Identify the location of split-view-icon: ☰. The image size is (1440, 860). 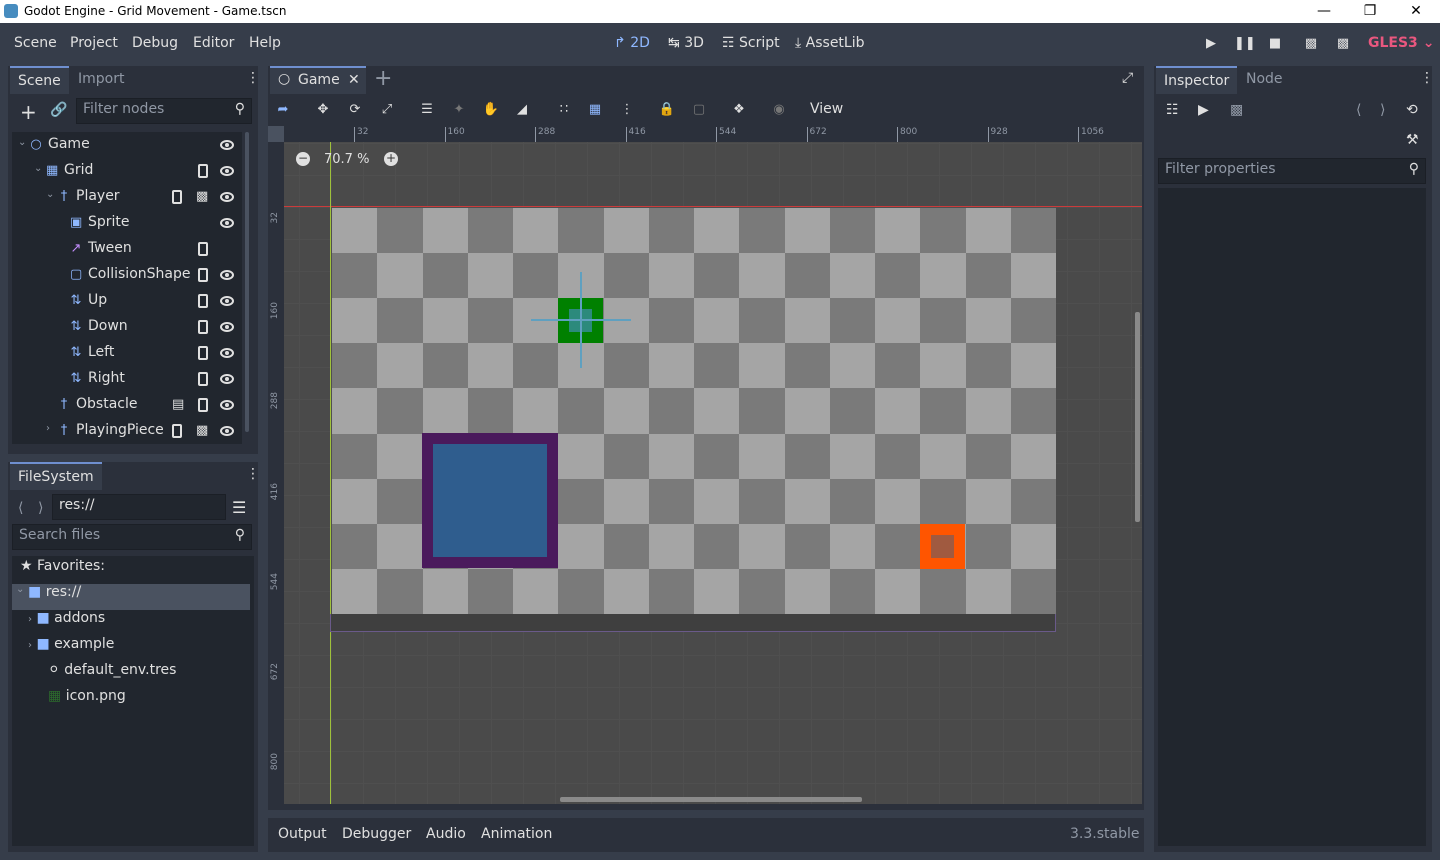
(239, 507).